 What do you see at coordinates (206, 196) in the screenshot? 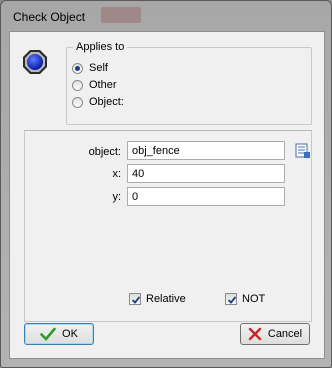
I see `y-field` at bounding box center [206, 196].